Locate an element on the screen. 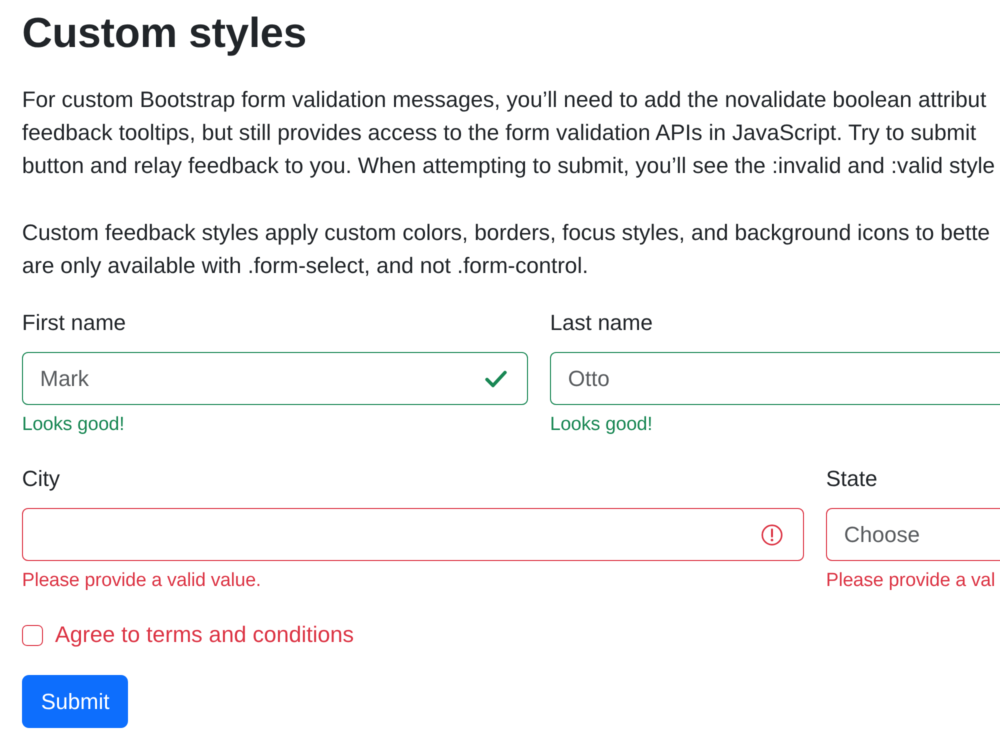 This screenshot has height=750, width=1000. field-label: State is located at coordinates (852, 479).